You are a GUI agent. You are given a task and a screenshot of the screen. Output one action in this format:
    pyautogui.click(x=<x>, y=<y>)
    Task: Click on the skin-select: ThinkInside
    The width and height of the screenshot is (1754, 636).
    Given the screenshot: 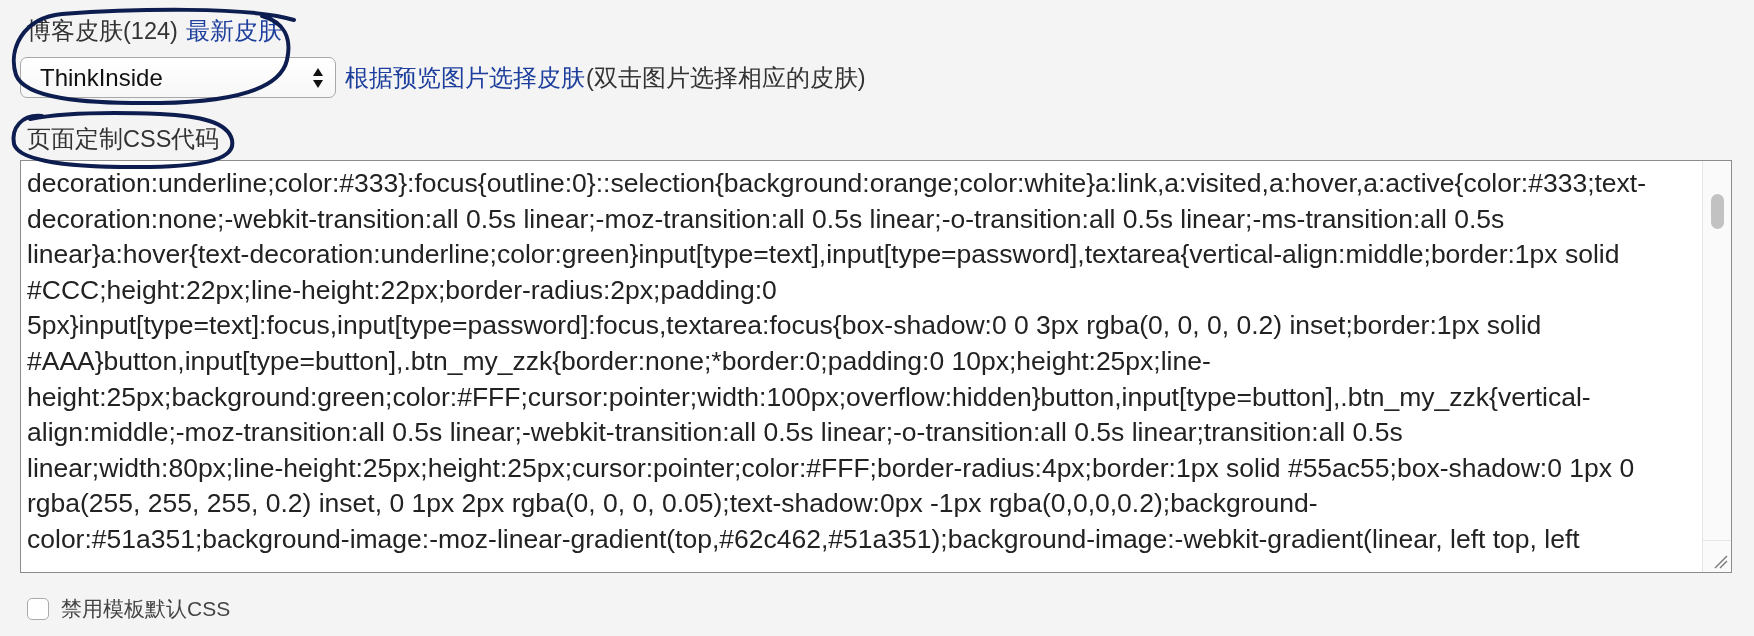 What is the action you would take?
    pyautogui.click(x=178, y=77)
    